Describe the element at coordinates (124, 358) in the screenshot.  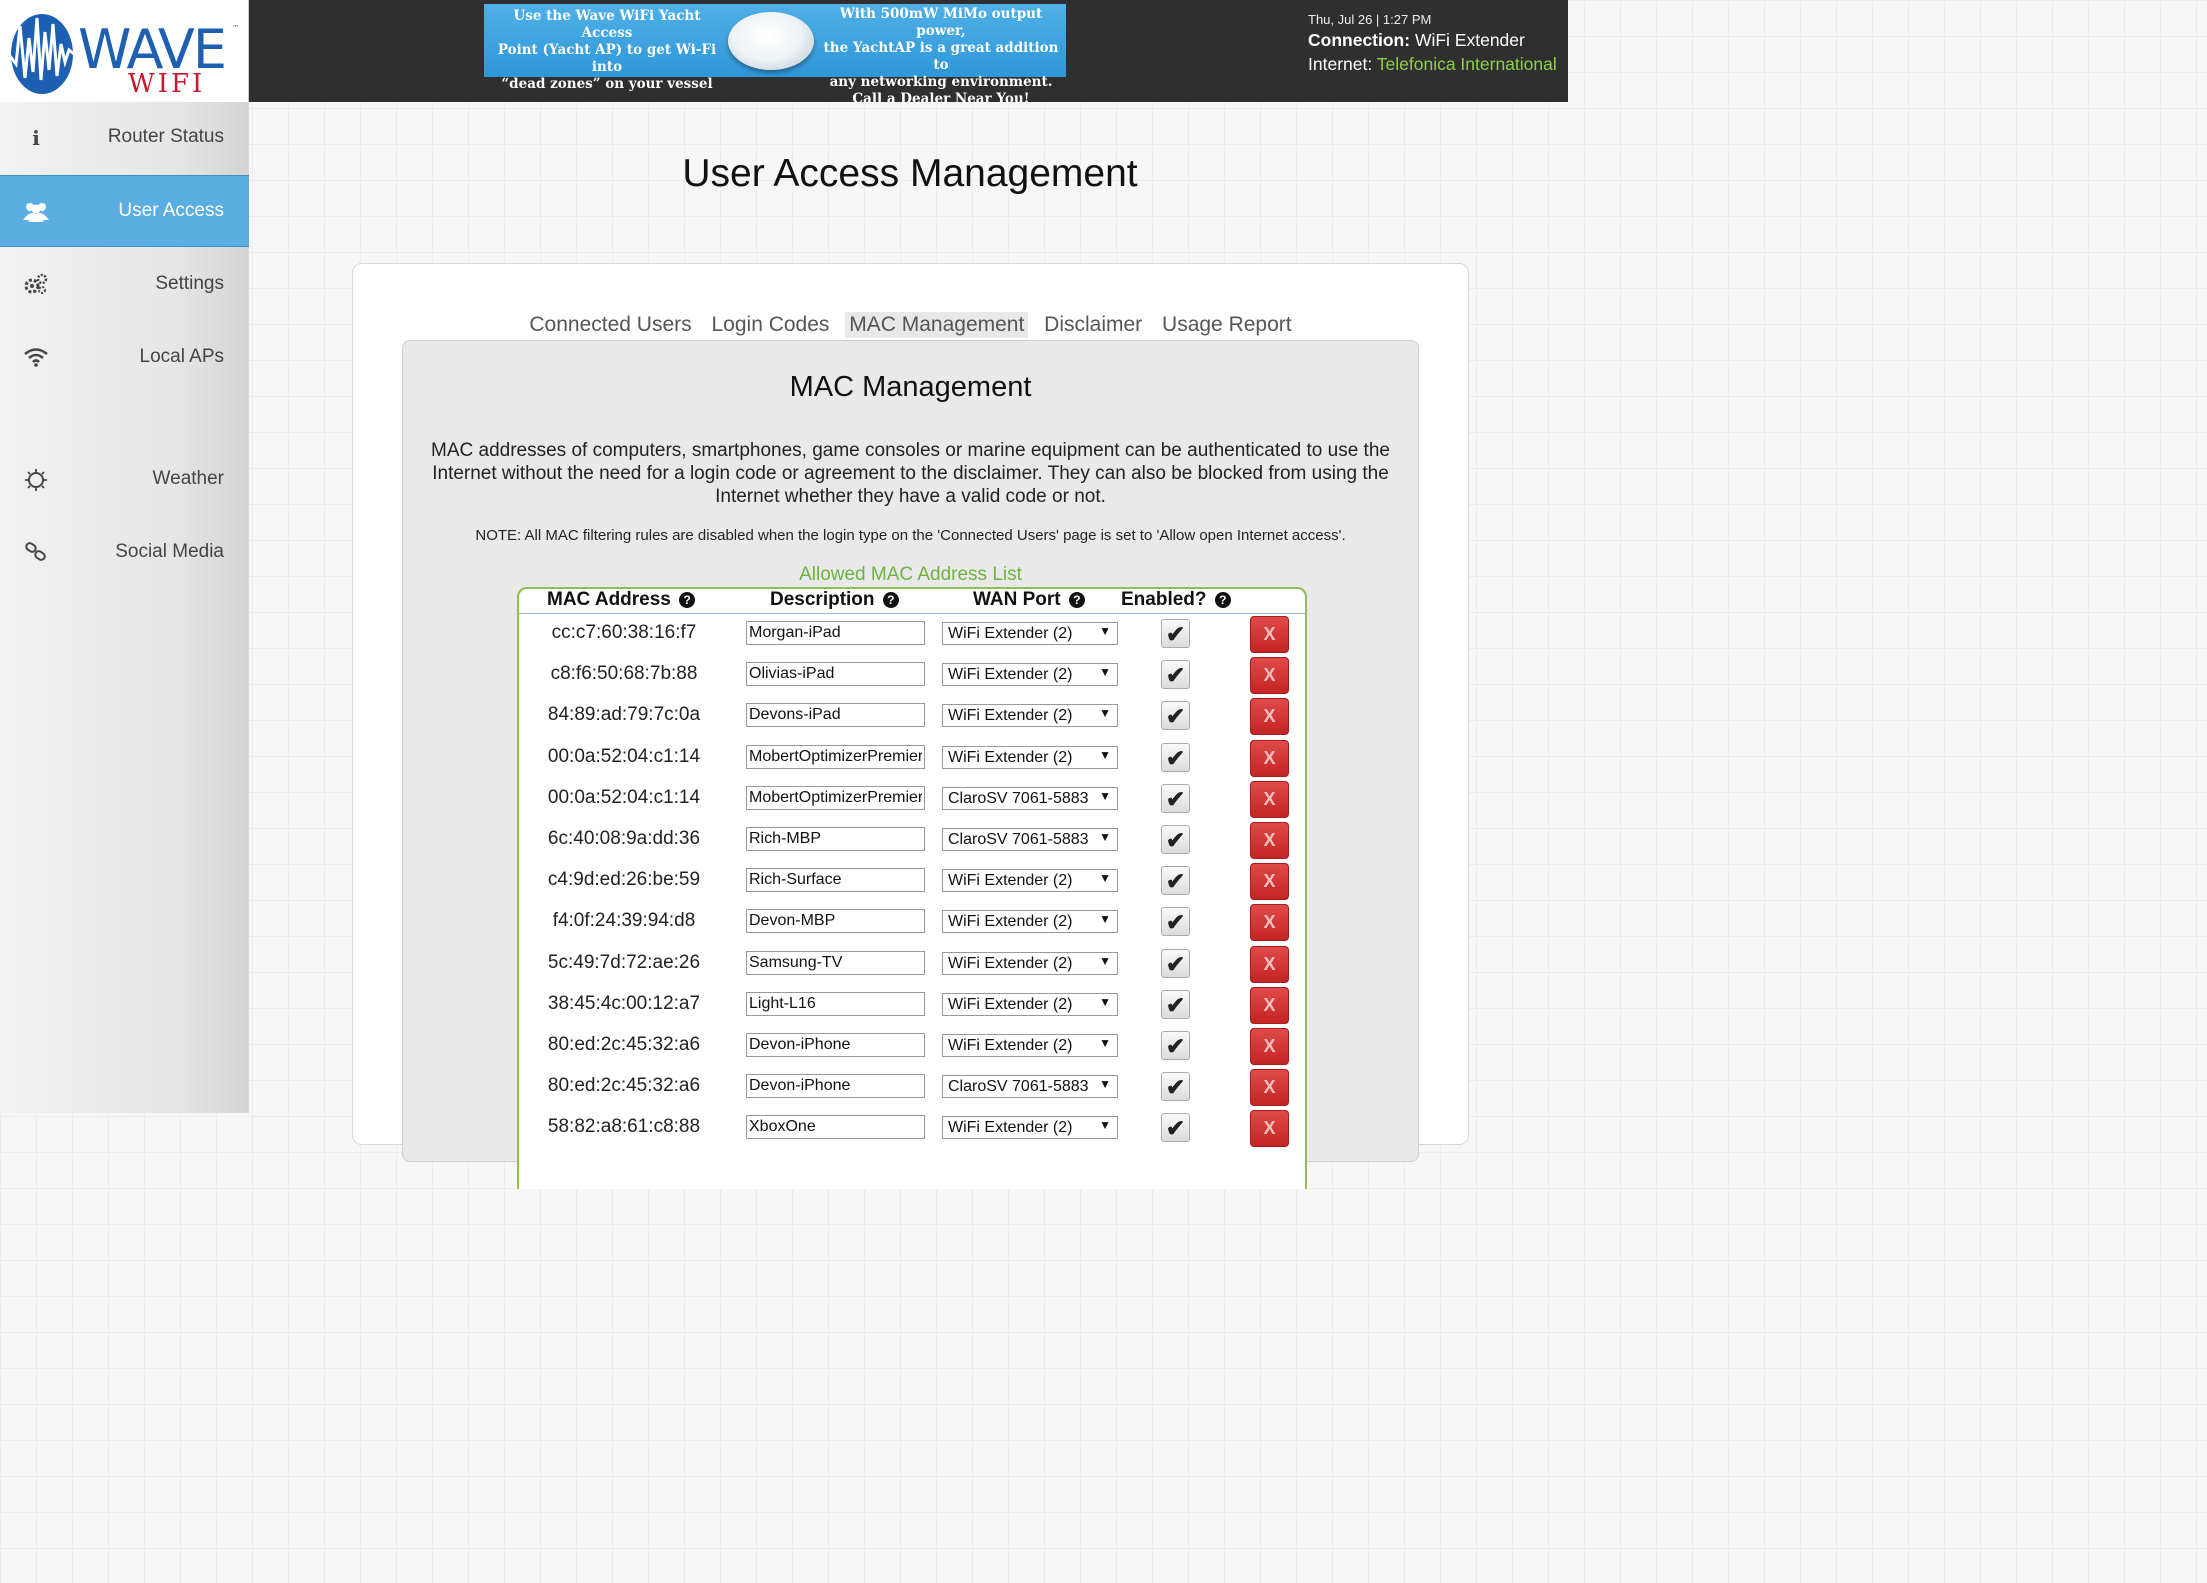
I see `sidebar-item-local-aps: Local APs` at that location.